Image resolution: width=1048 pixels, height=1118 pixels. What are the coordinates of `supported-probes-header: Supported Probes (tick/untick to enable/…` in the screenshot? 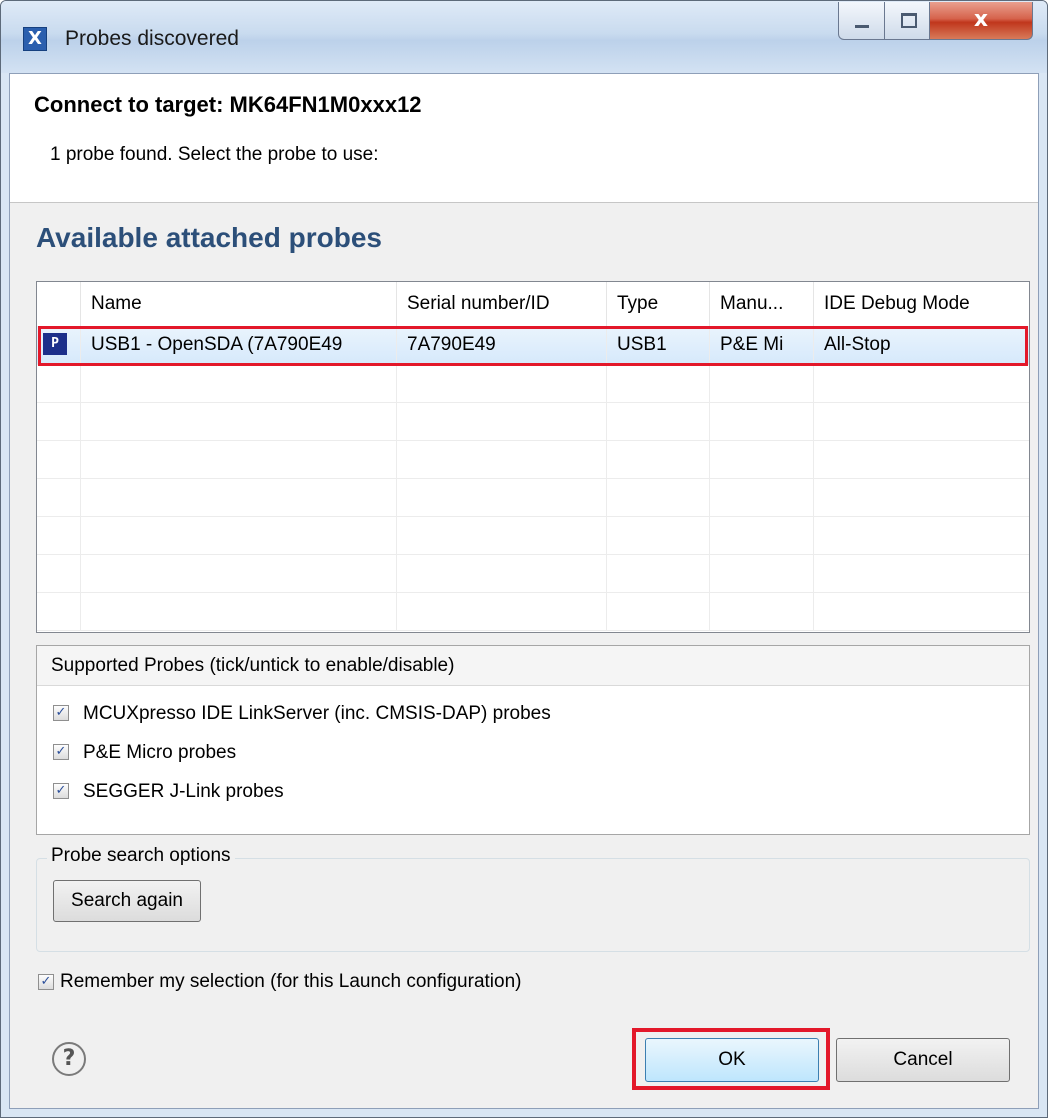 It's located at (533, 666).